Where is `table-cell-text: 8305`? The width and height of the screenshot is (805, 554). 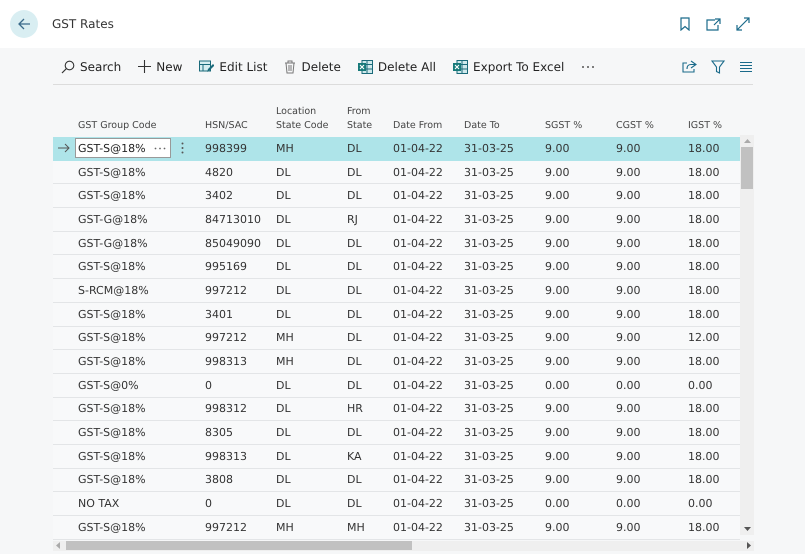 table-cell-text: 8305 is located at coordinates (219, 433).